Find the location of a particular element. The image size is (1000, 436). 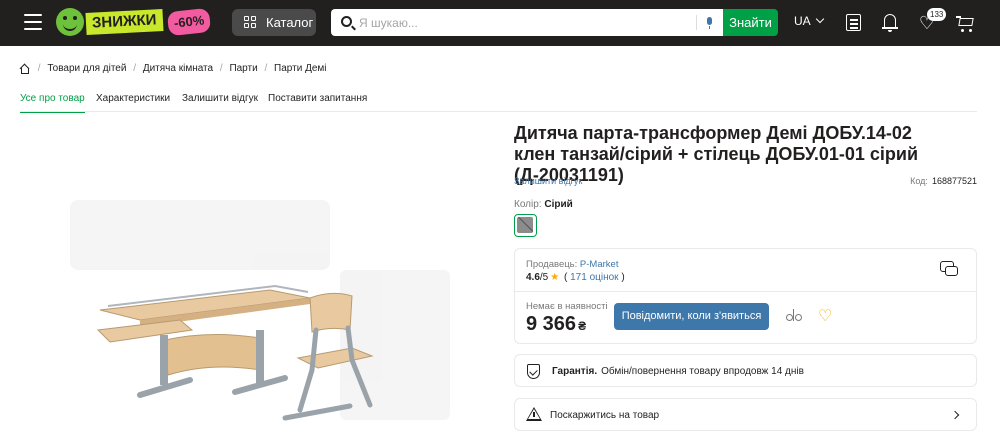

tab-characteristics: Характеристики is located at coordinates (133, 103).